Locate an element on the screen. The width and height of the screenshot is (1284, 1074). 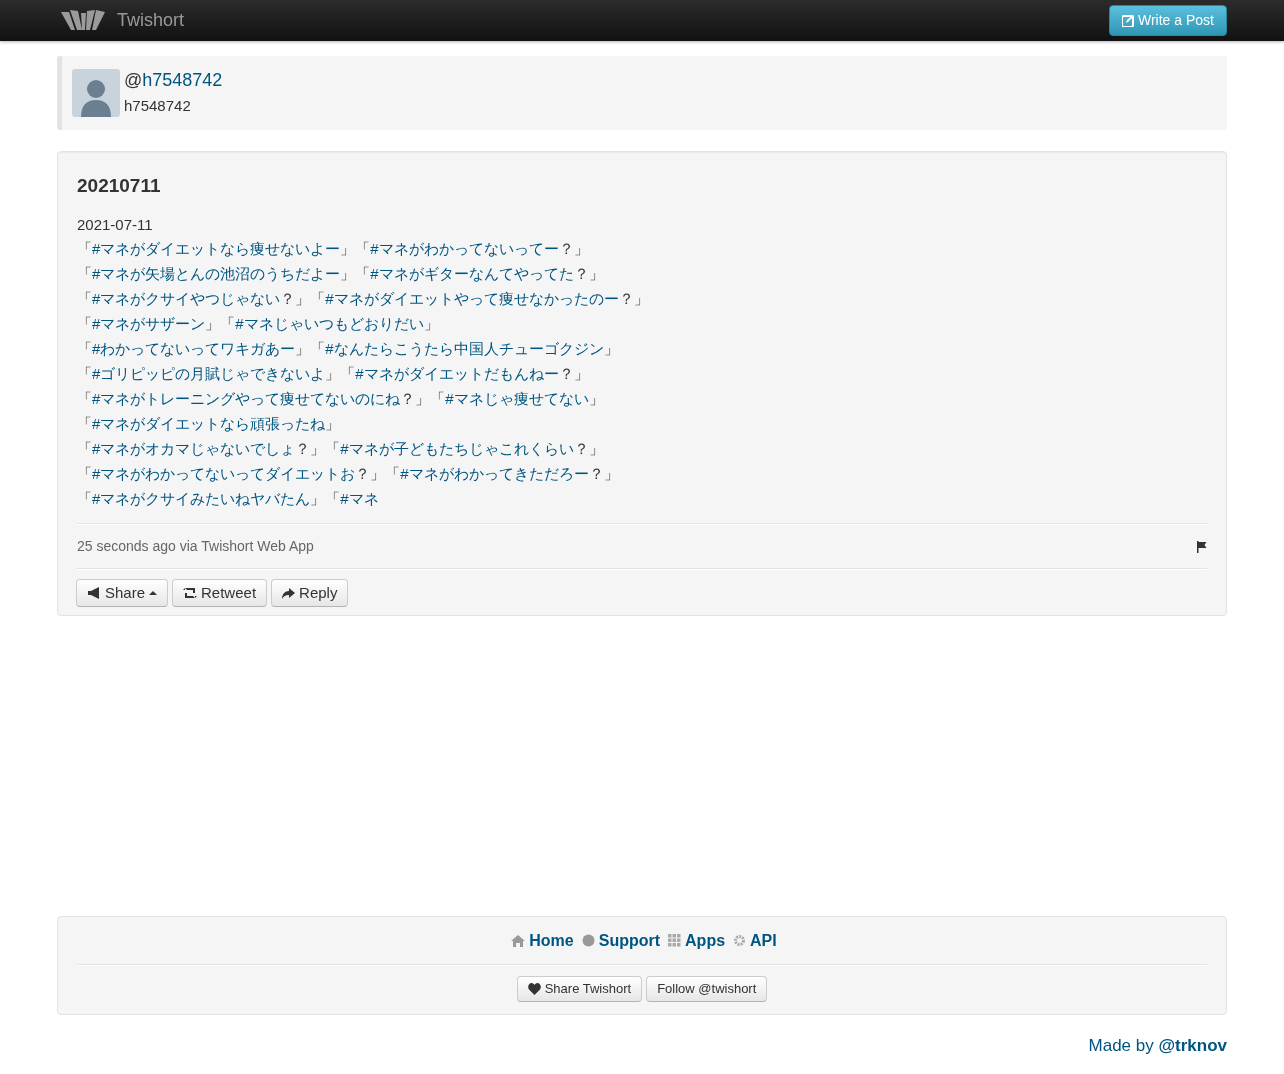
hashtag-link: #マネがダイエットやって痩せなかったのー is located at coordinates (472, 298).